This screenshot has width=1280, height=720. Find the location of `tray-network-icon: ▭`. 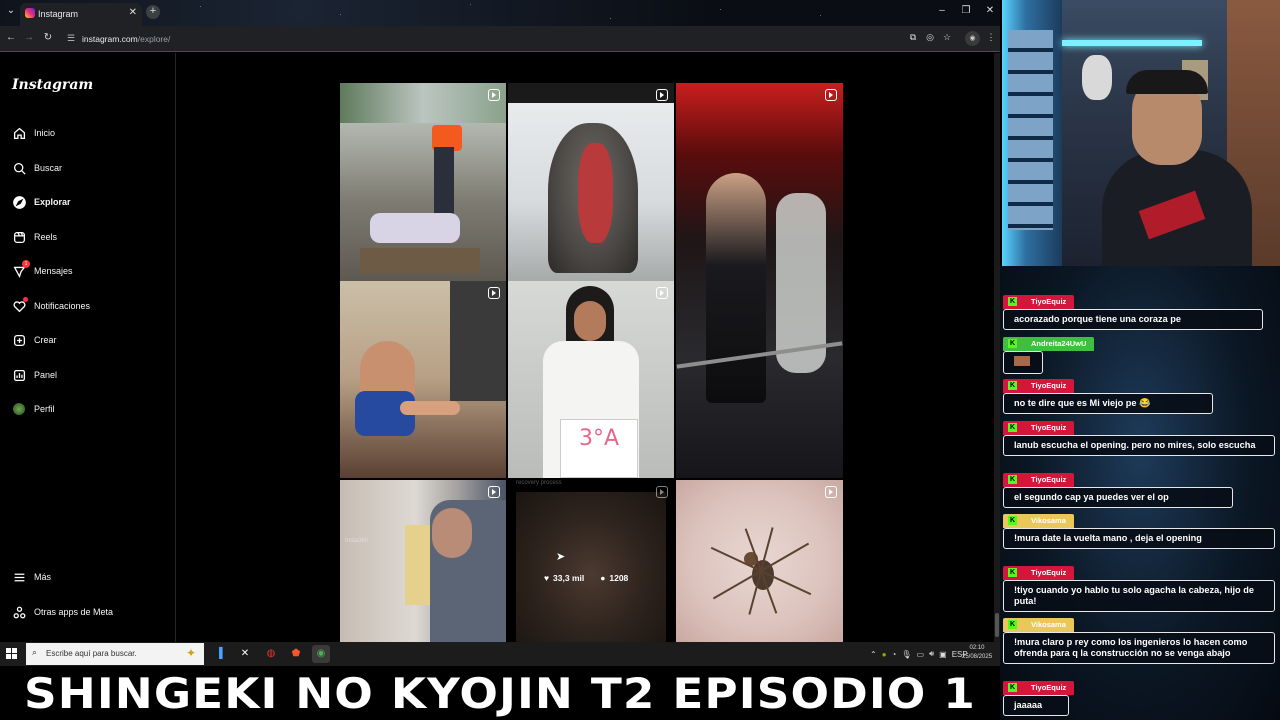

tray-network-icon: ▭ is located at coordinates (921, 654).